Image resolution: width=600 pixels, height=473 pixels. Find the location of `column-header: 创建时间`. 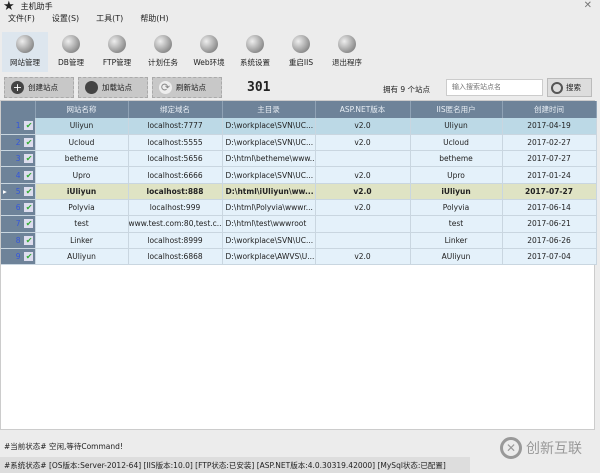

column-header: 创建时间 is located at coordinates (549, 109).